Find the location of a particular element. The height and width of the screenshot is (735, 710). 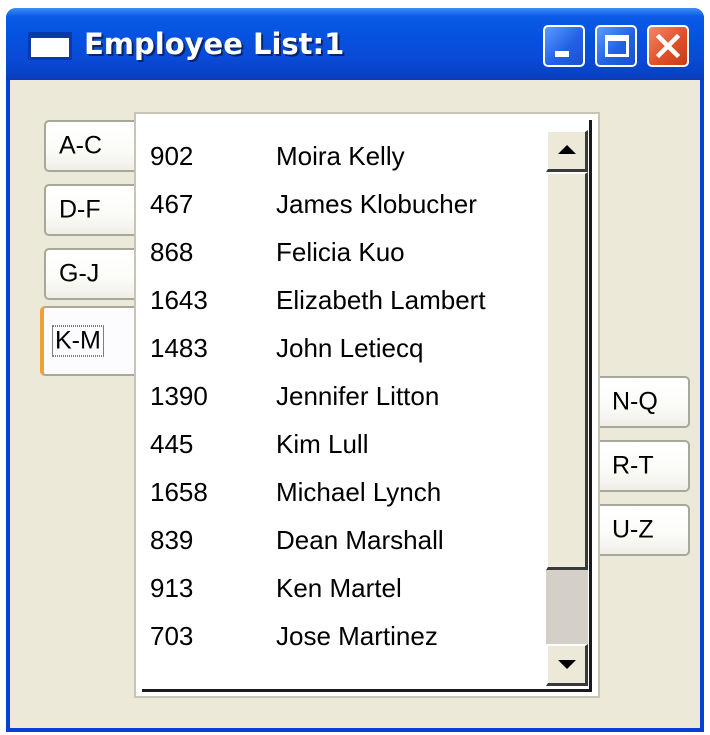

employee-id: 1390 is located at coordinates (179, 396).